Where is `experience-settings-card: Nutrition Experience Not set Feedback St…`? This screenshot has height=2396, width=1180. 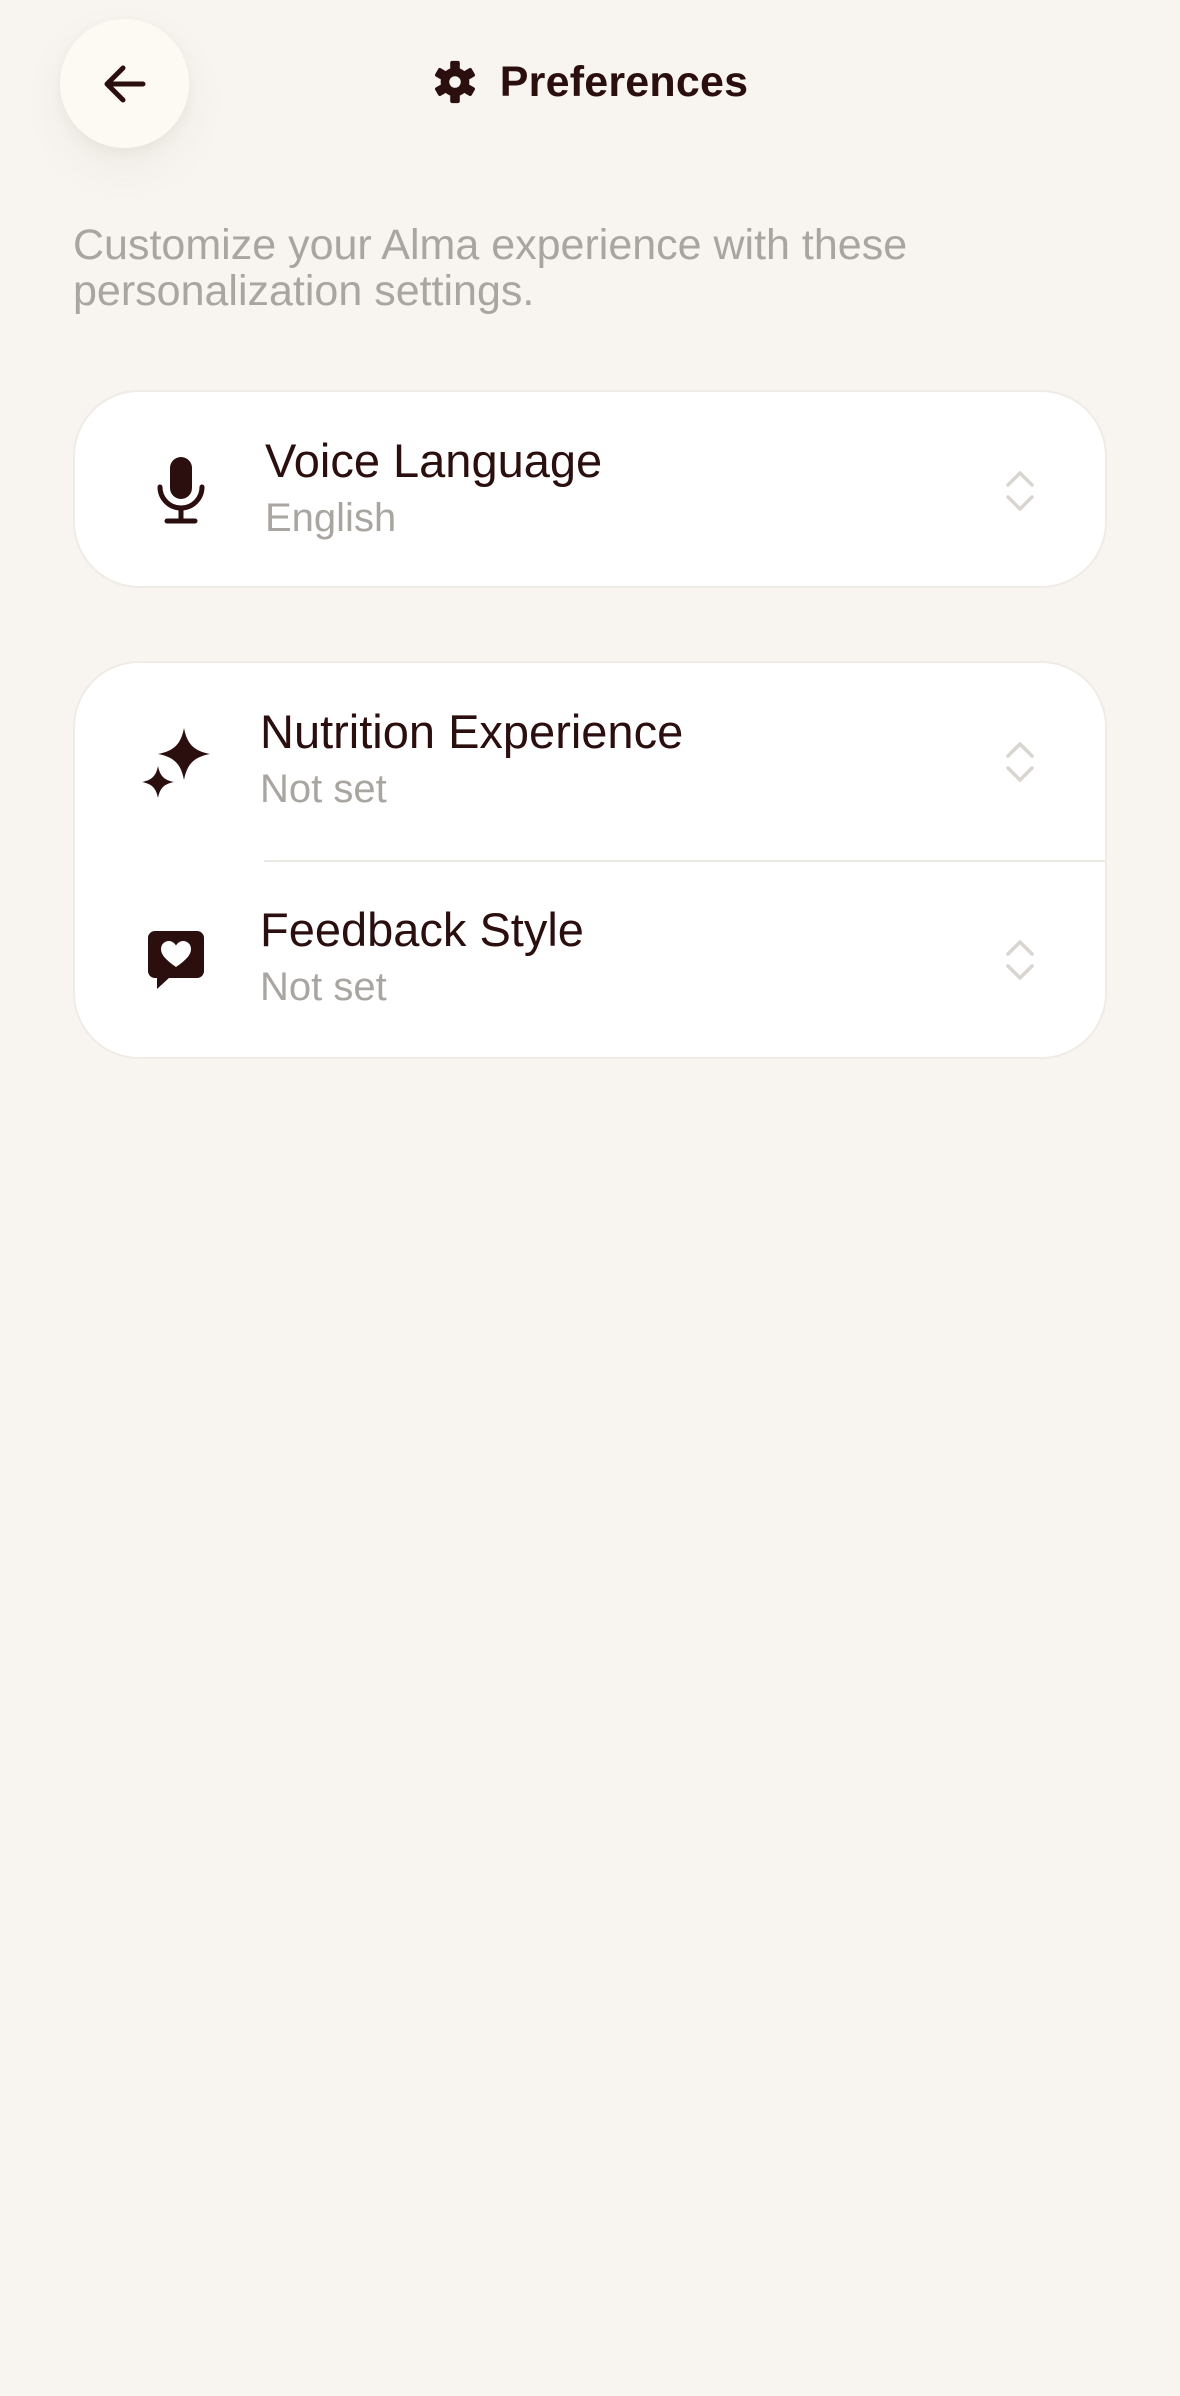 experience-settings-card: Nutrition Experience Not set Feedback St… is located at coordinates (590, 860).